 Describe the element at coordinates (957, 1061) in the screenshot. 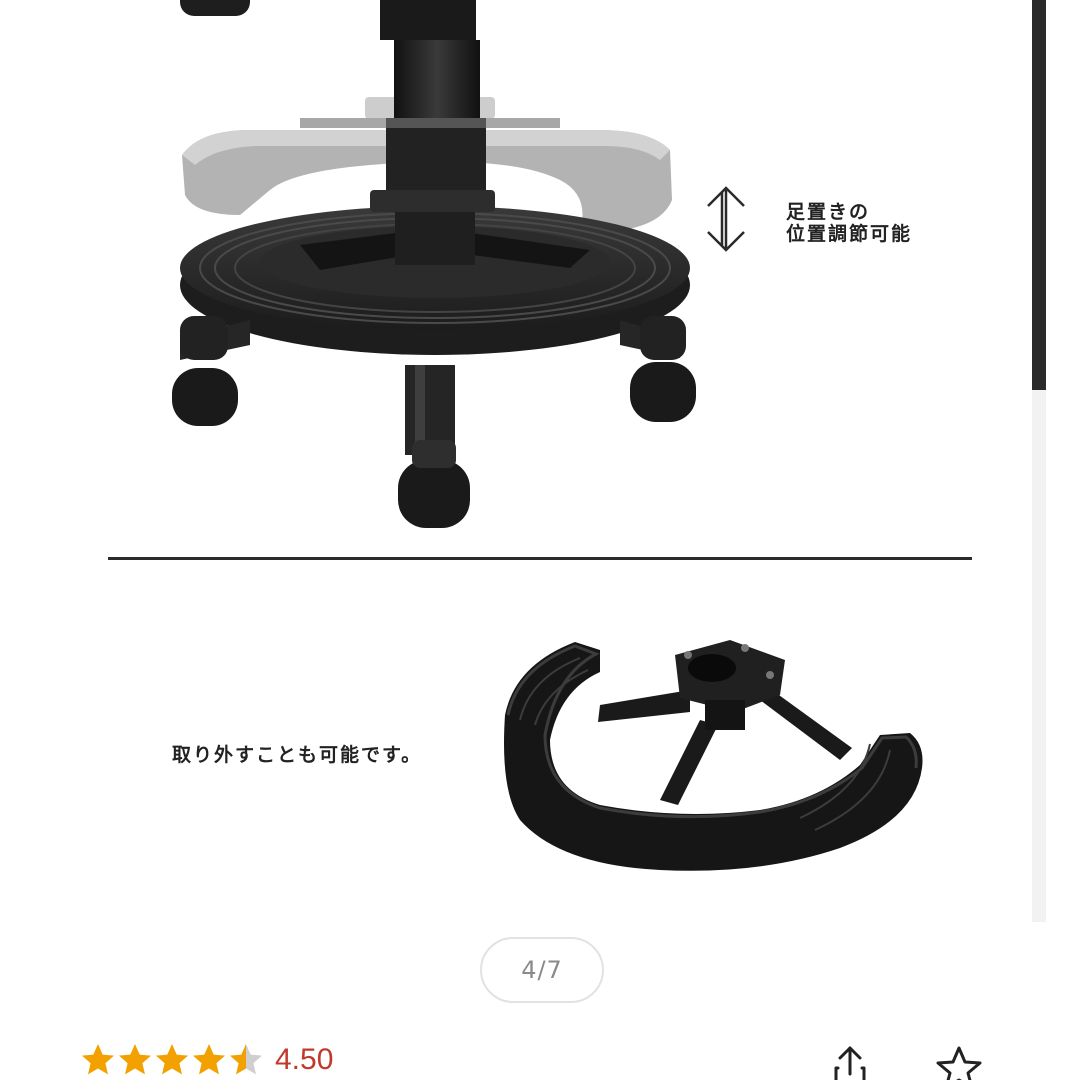

I see `star-outline-icon` at that location.